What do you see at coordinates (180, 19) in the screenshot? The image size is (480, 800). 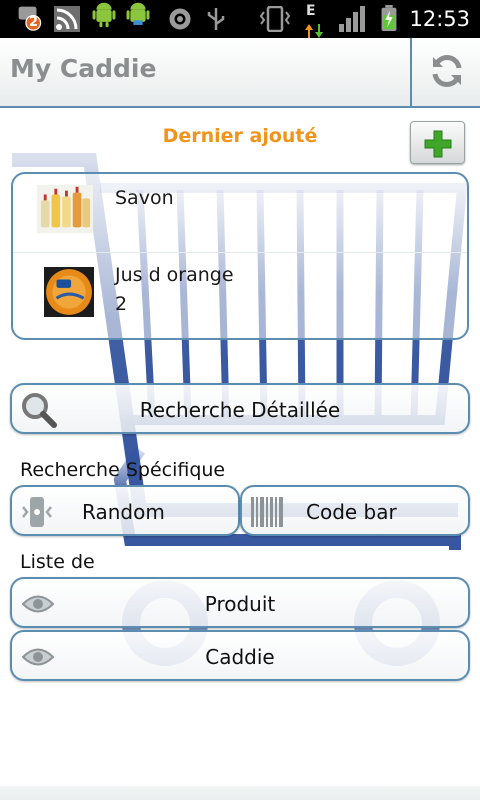 I see `settings-icon` at bounding box center [180, 19].